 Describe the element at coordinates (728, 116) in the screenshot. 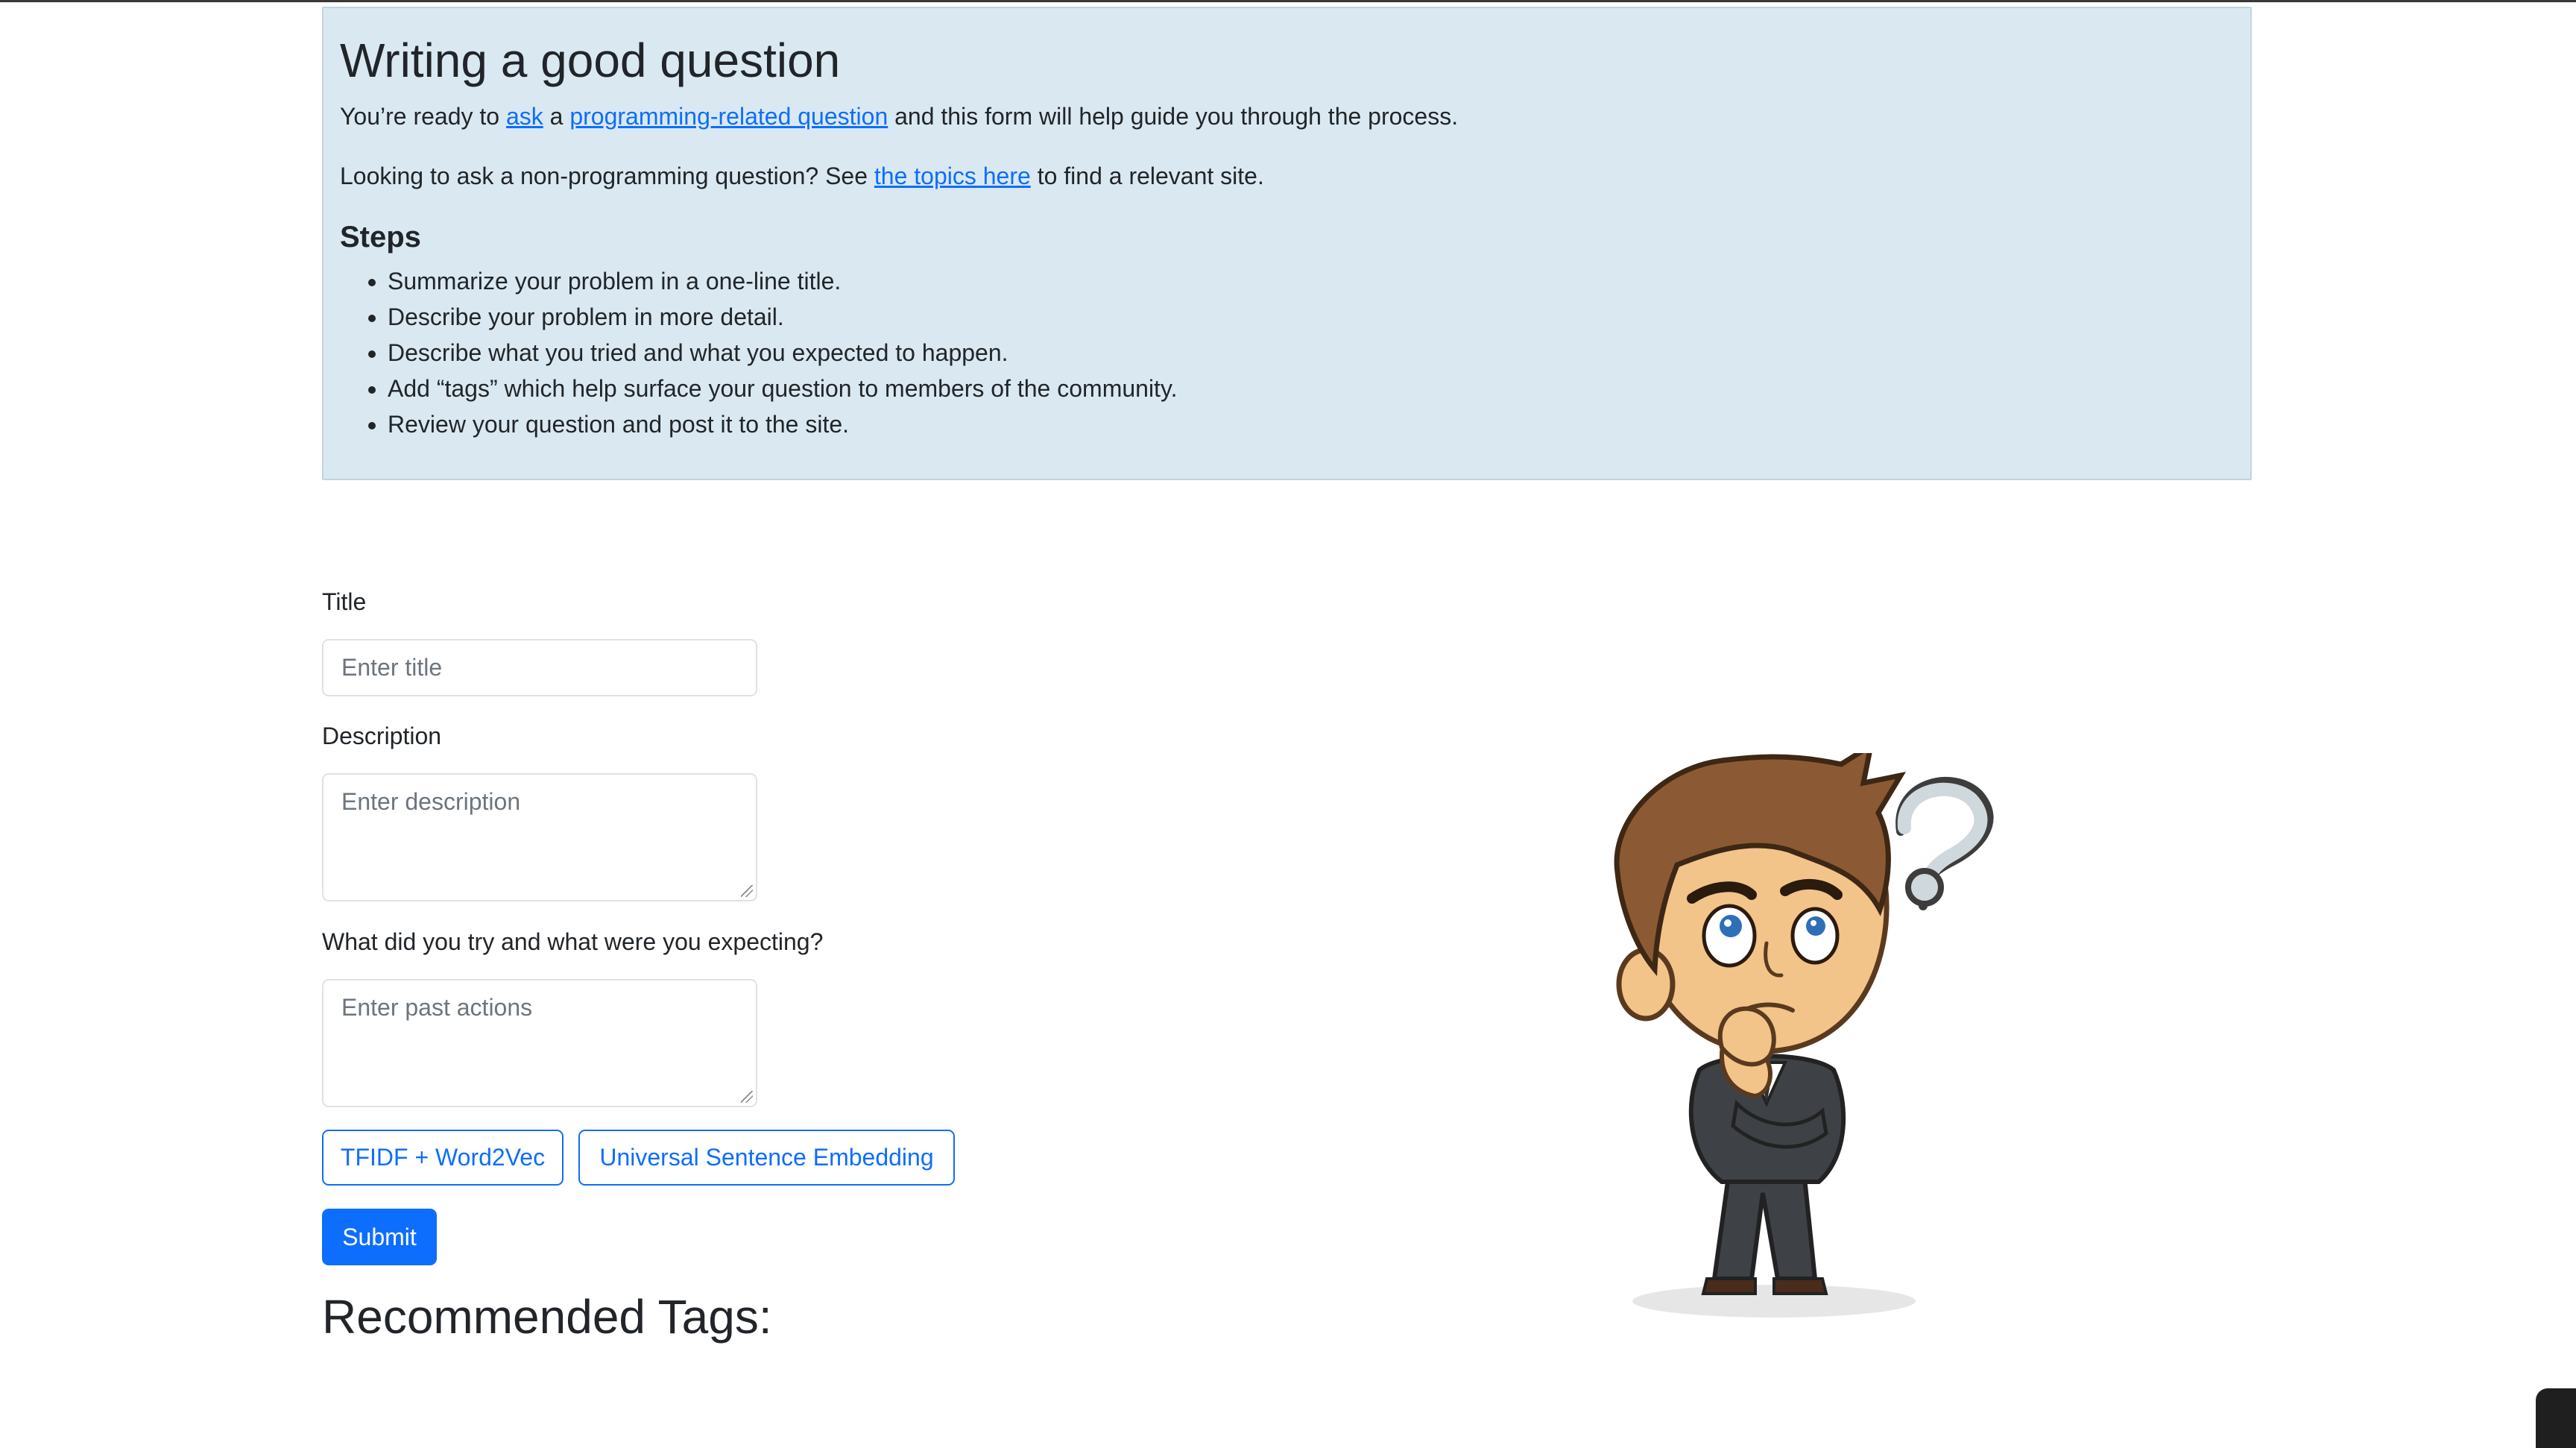

I see `programming-question-link: programming-related question` at that location.